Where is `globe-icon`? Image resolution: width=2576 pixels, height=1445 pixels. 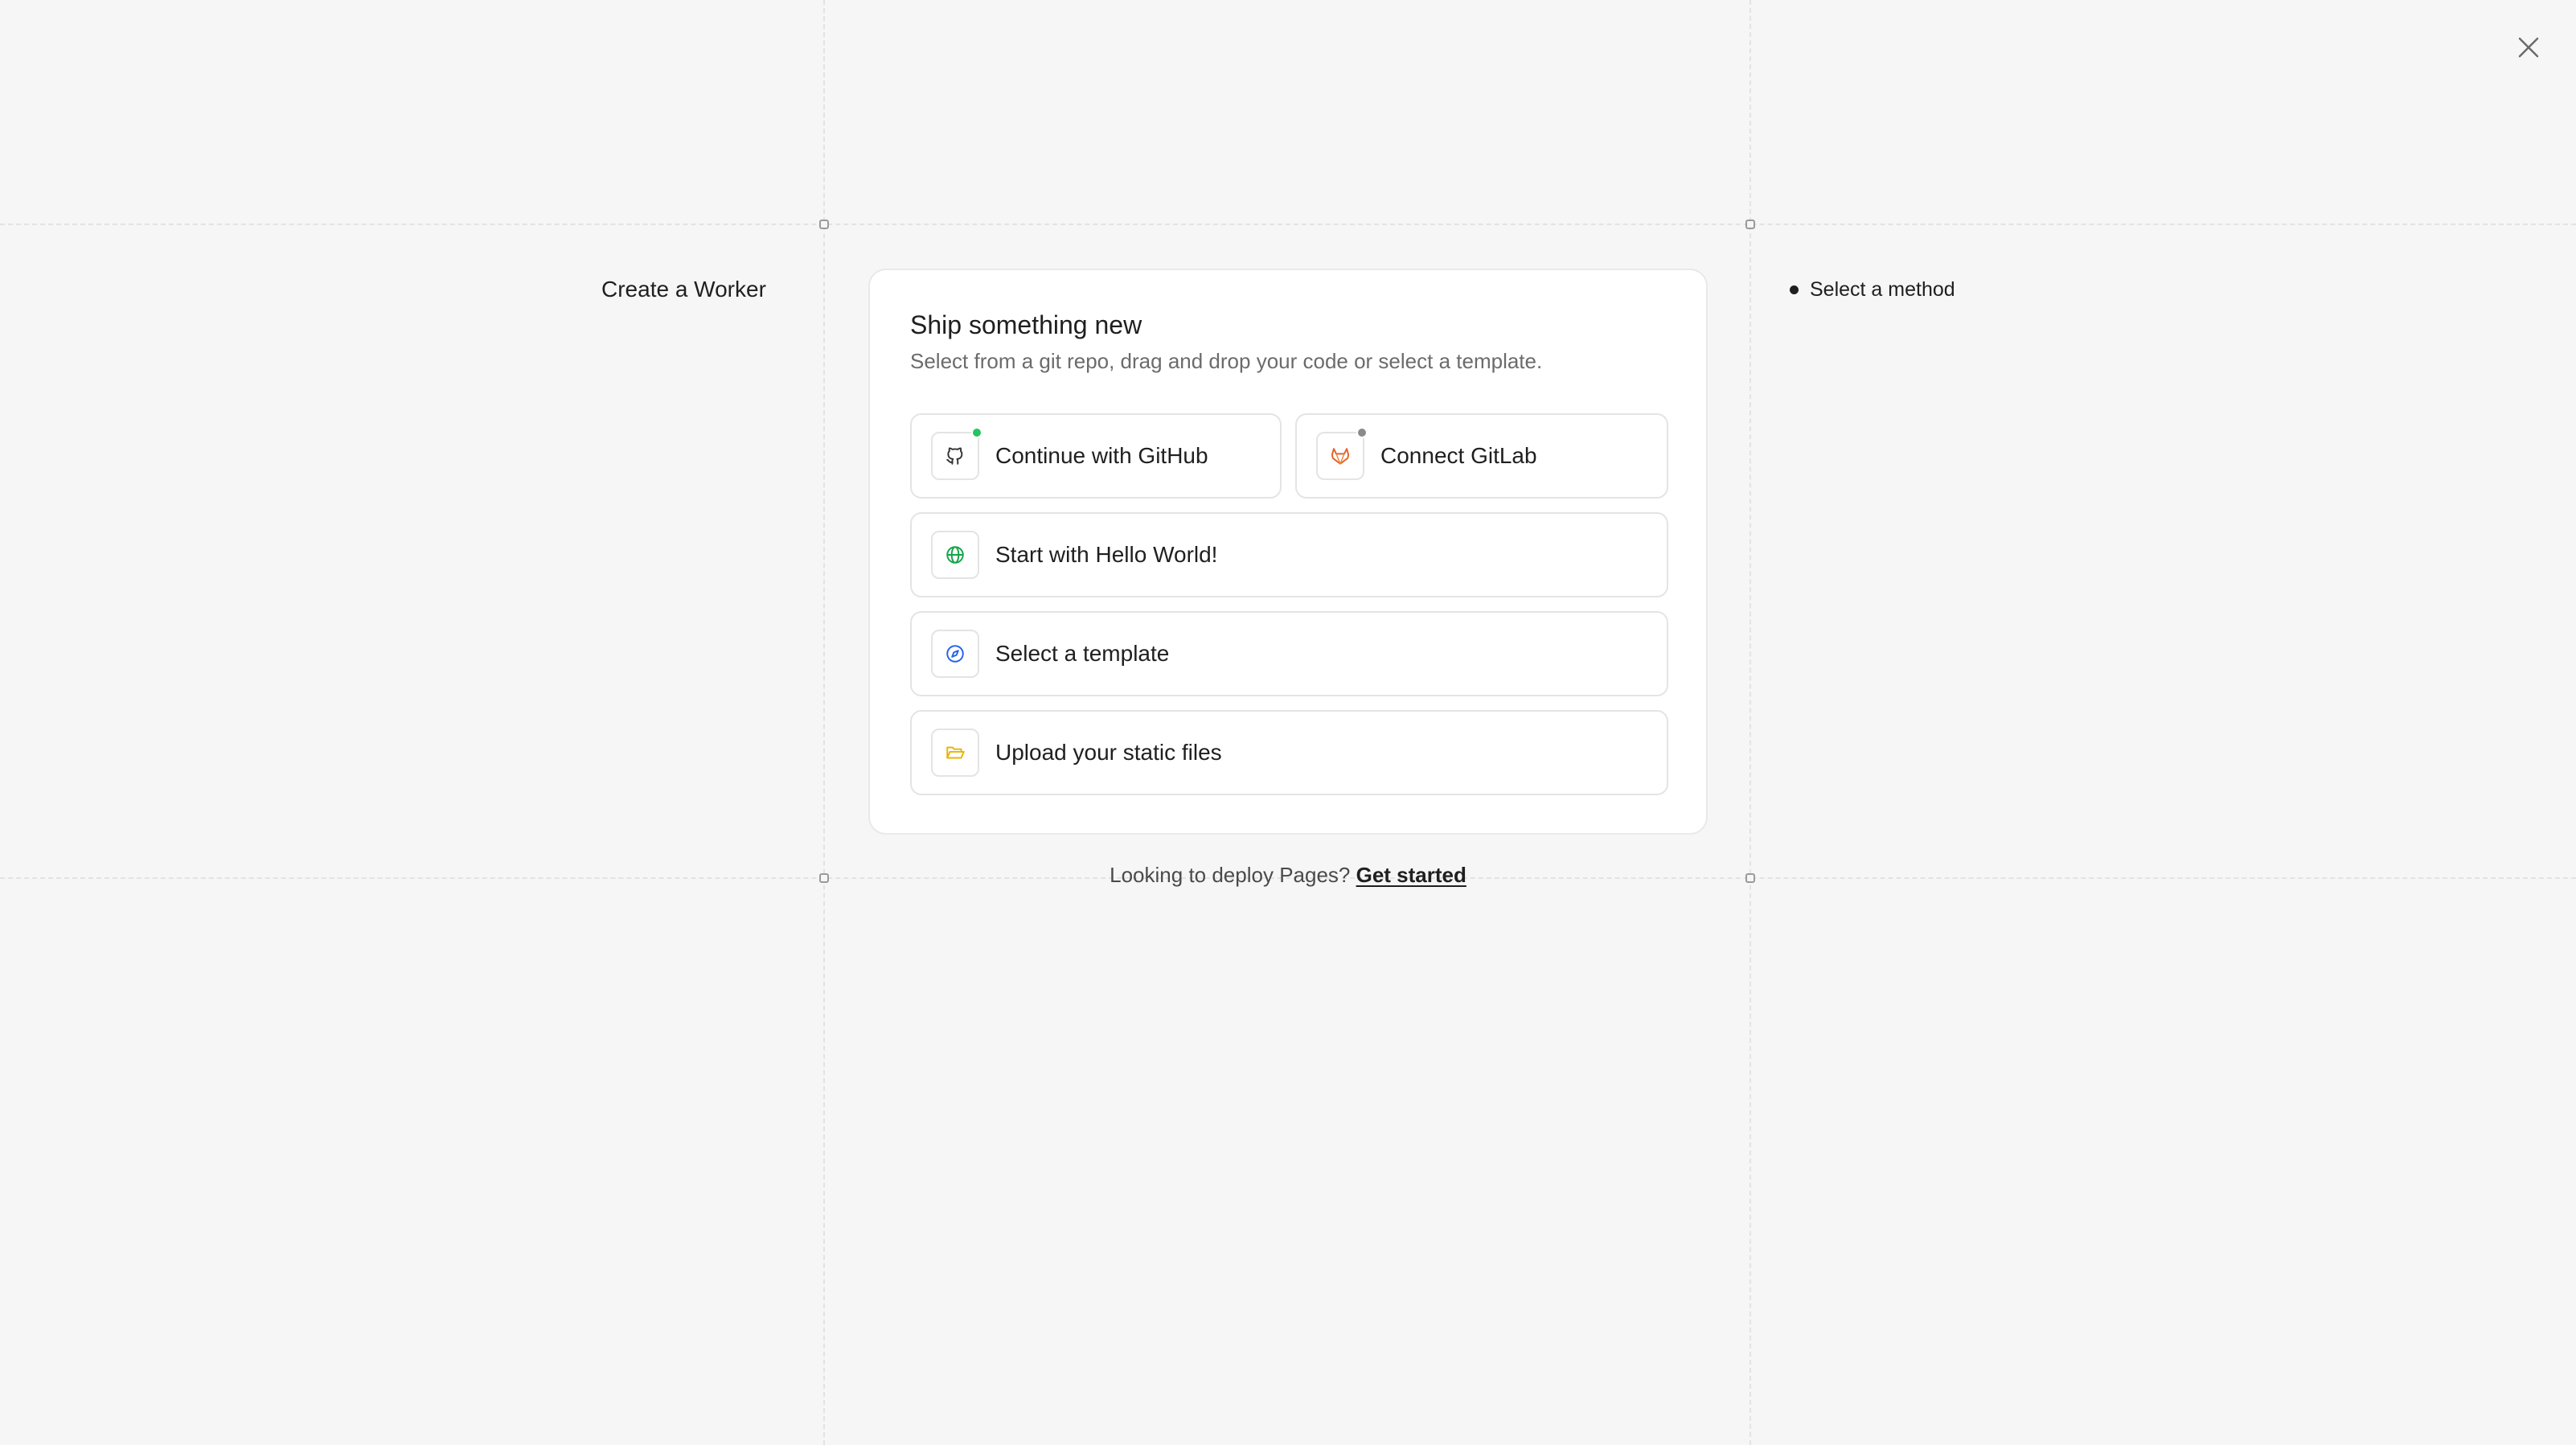 globe-icon is located at coordinates (955, 555).